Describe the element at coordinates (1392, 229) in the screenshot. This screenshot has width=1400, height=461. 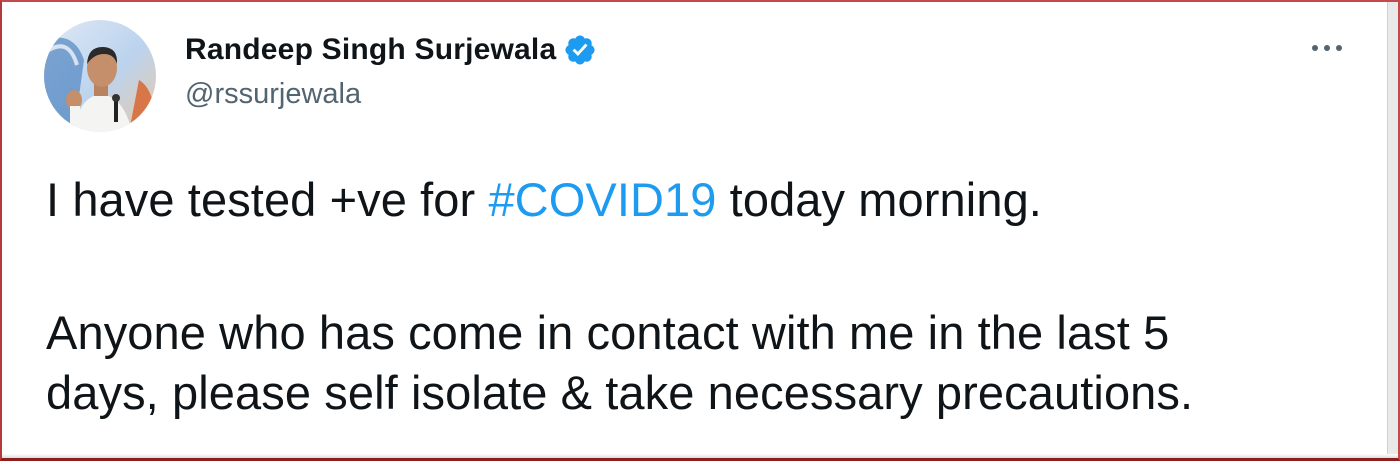
I see `scrollbar` at that location.